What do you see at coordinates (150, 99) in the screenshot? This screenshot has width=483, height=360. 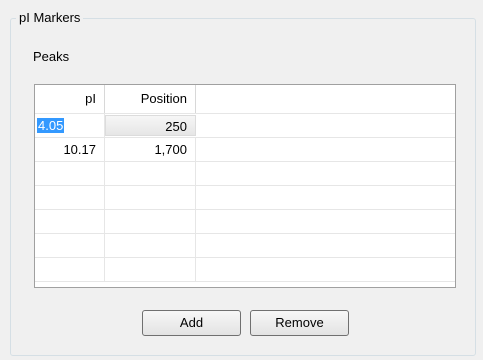 I see `column-header-position: Position` at bounding box center [150, 99].